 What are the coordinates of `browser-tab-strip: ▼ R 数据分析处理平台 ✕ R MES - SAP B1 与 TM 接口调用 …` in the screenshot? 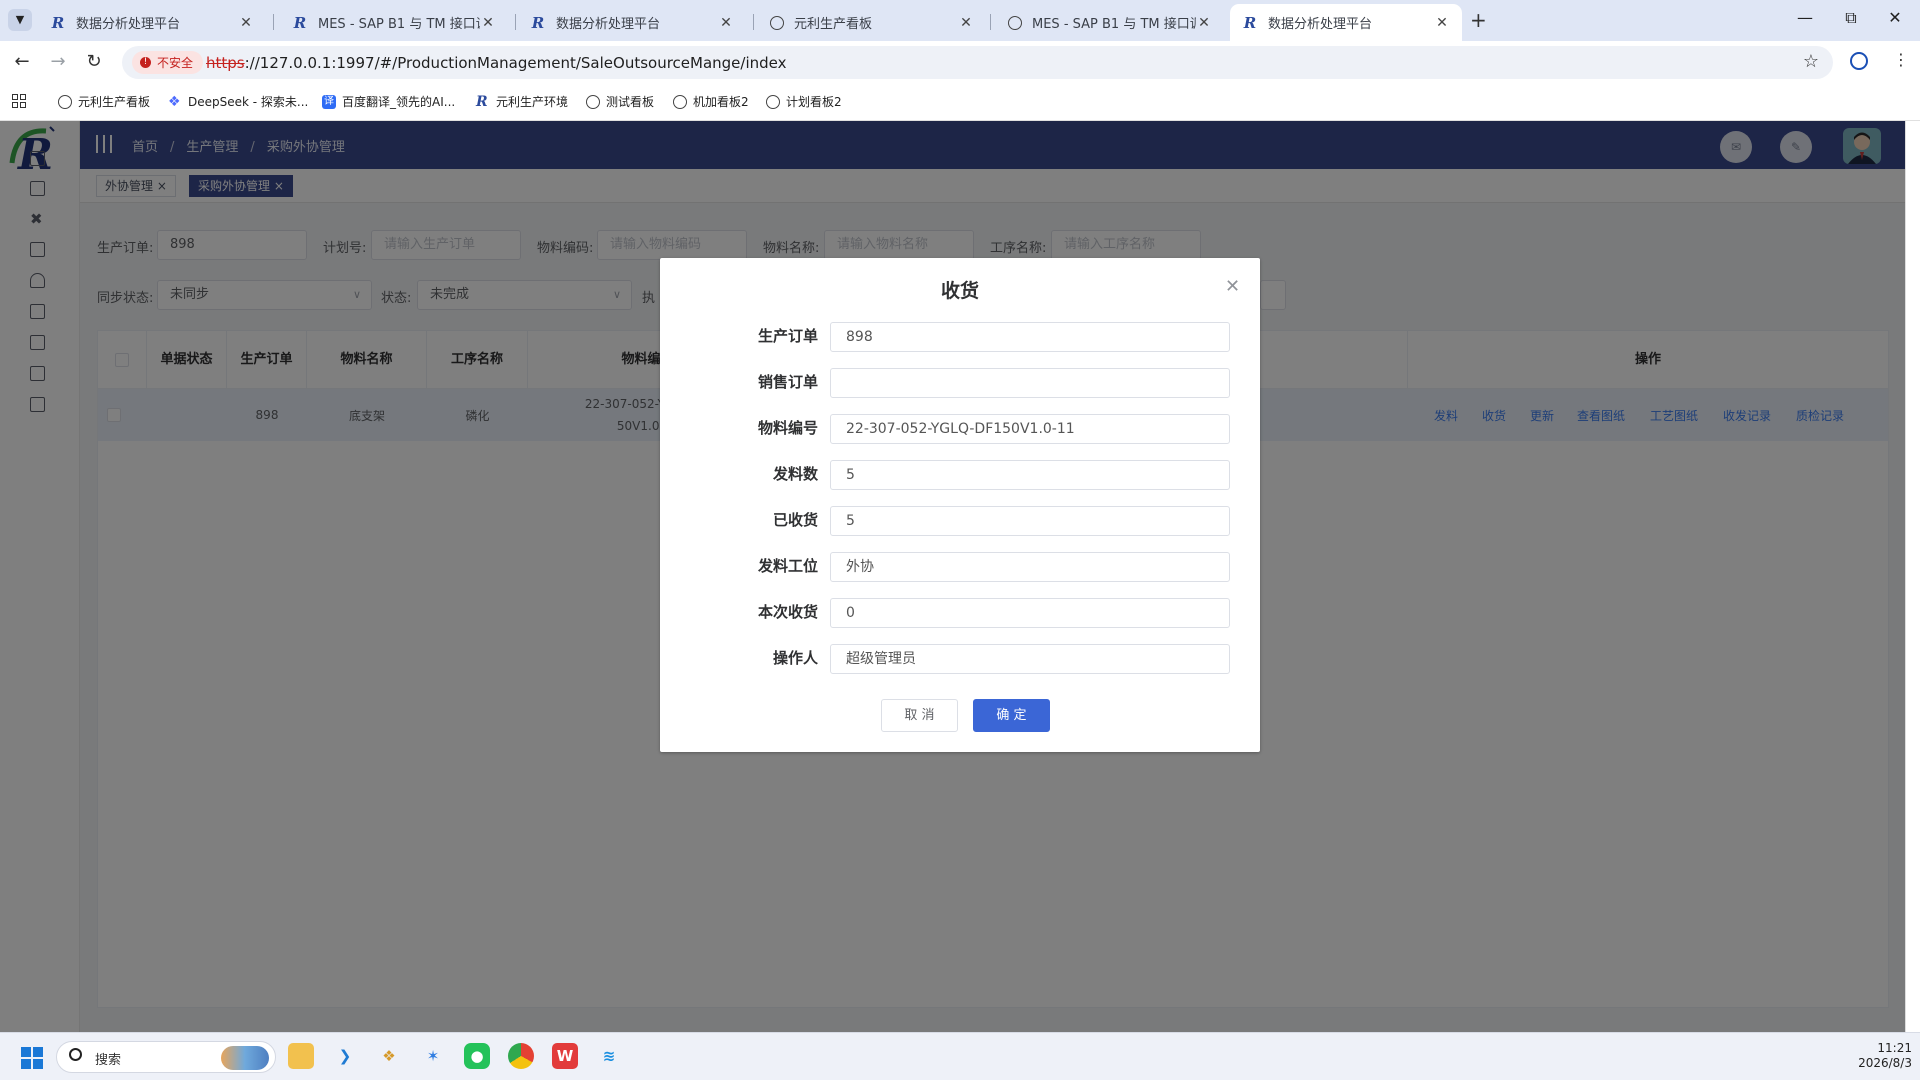 It's located at (960, 20).